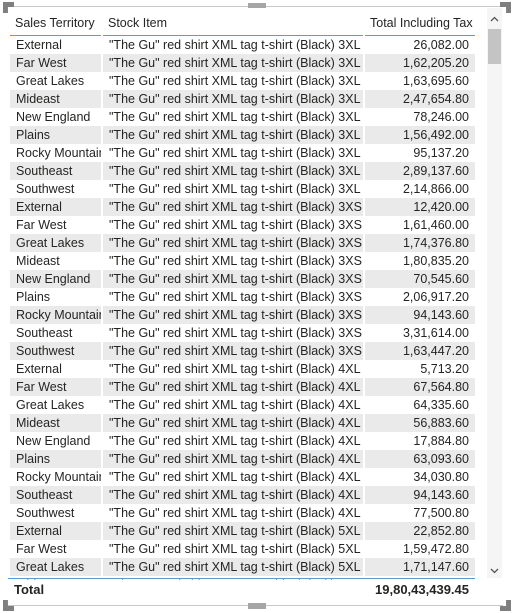 The width and height of the screenshot is (513, 613). I want to click on scrollbar-thumb, so click(494, 46).